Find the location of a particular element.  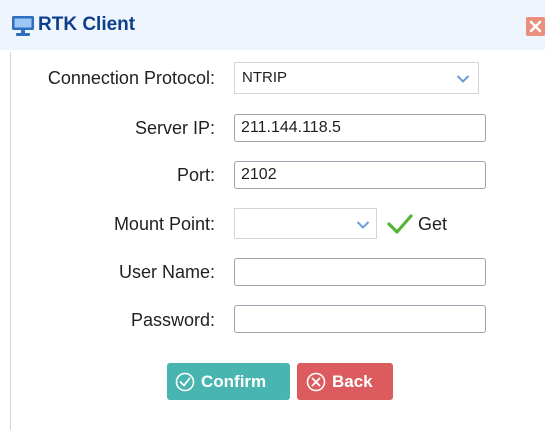

username-label: User Name: is located at coordinates (166, 272).